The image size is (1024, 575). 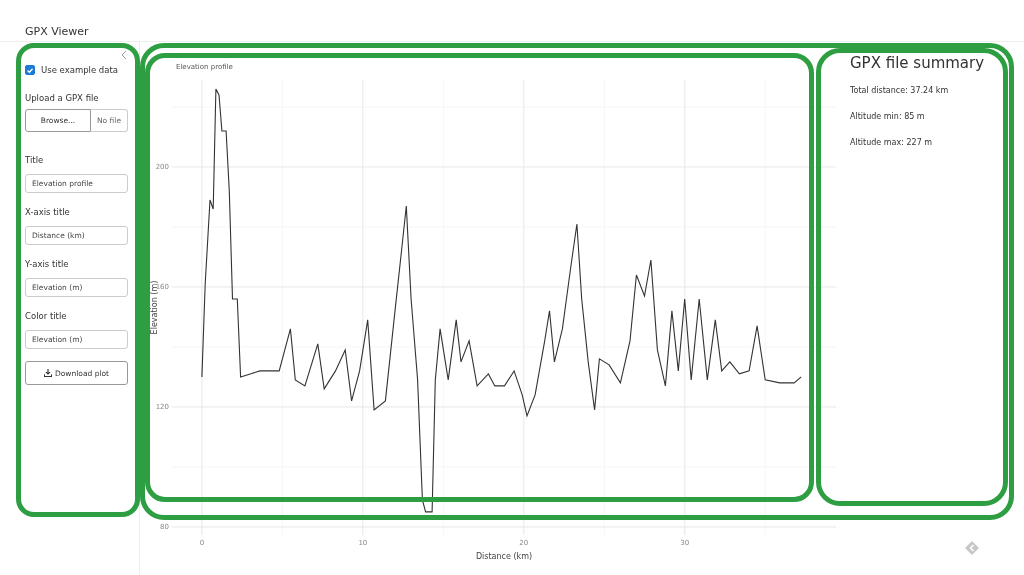 What do you see at coordinates (888, 116) in the screenshot?
I see `summary-text: Altitude min: 85 m` at bounding box center [888, 116].